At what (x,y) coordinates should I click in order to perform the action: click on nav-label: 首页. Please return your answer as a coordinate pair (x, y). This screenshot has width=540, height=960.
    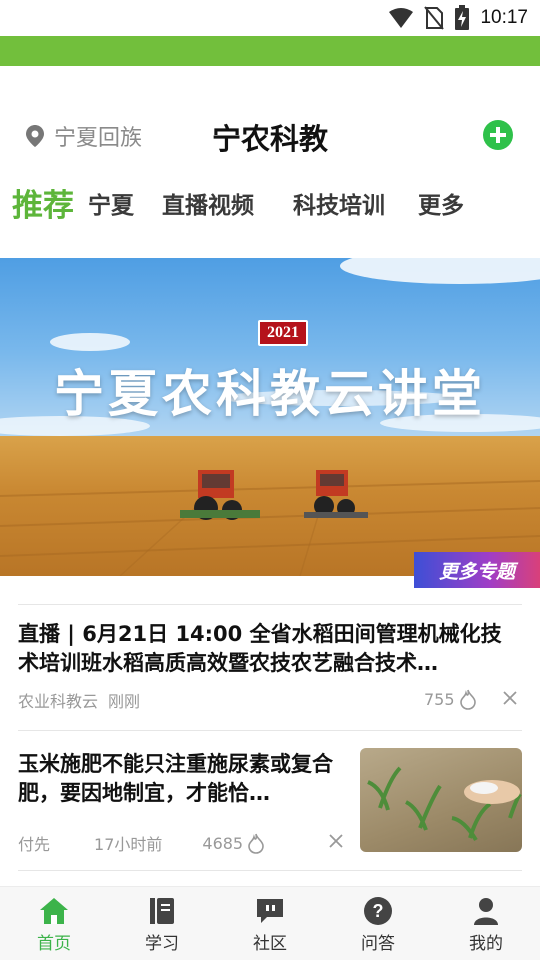
    Looking at the image, I should click on (54, 944).